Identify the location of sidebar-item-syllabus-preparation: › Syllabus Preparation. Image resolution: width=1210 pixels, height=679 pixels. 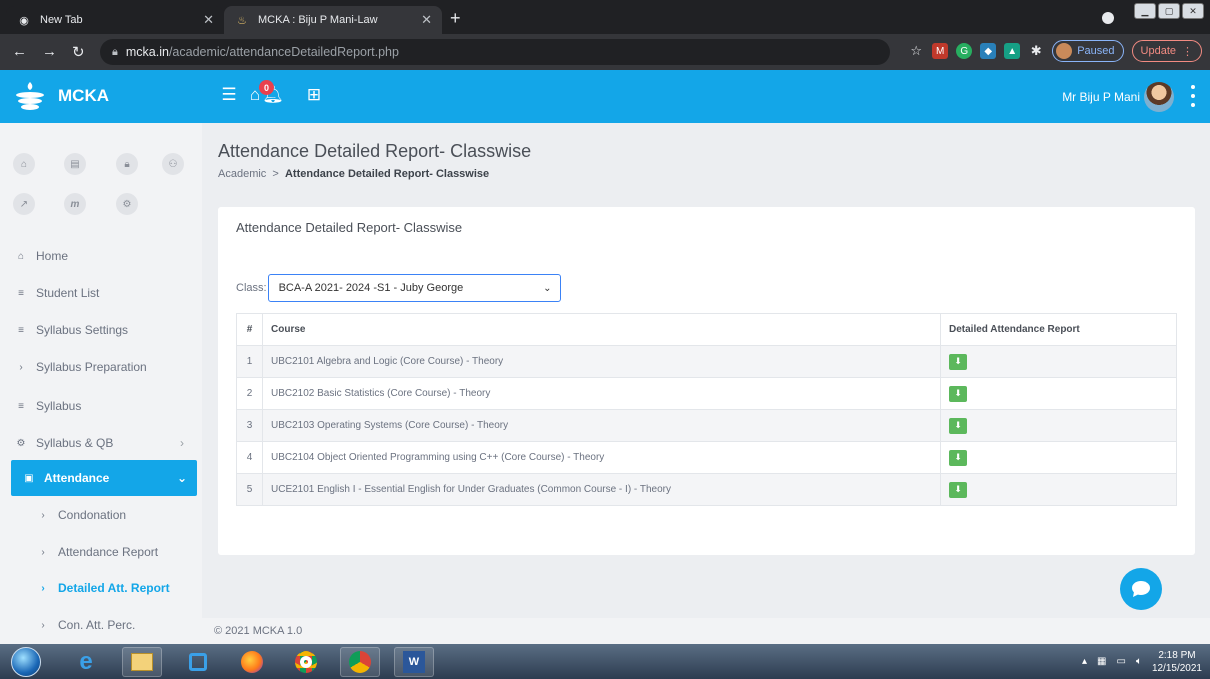
(101, 367).